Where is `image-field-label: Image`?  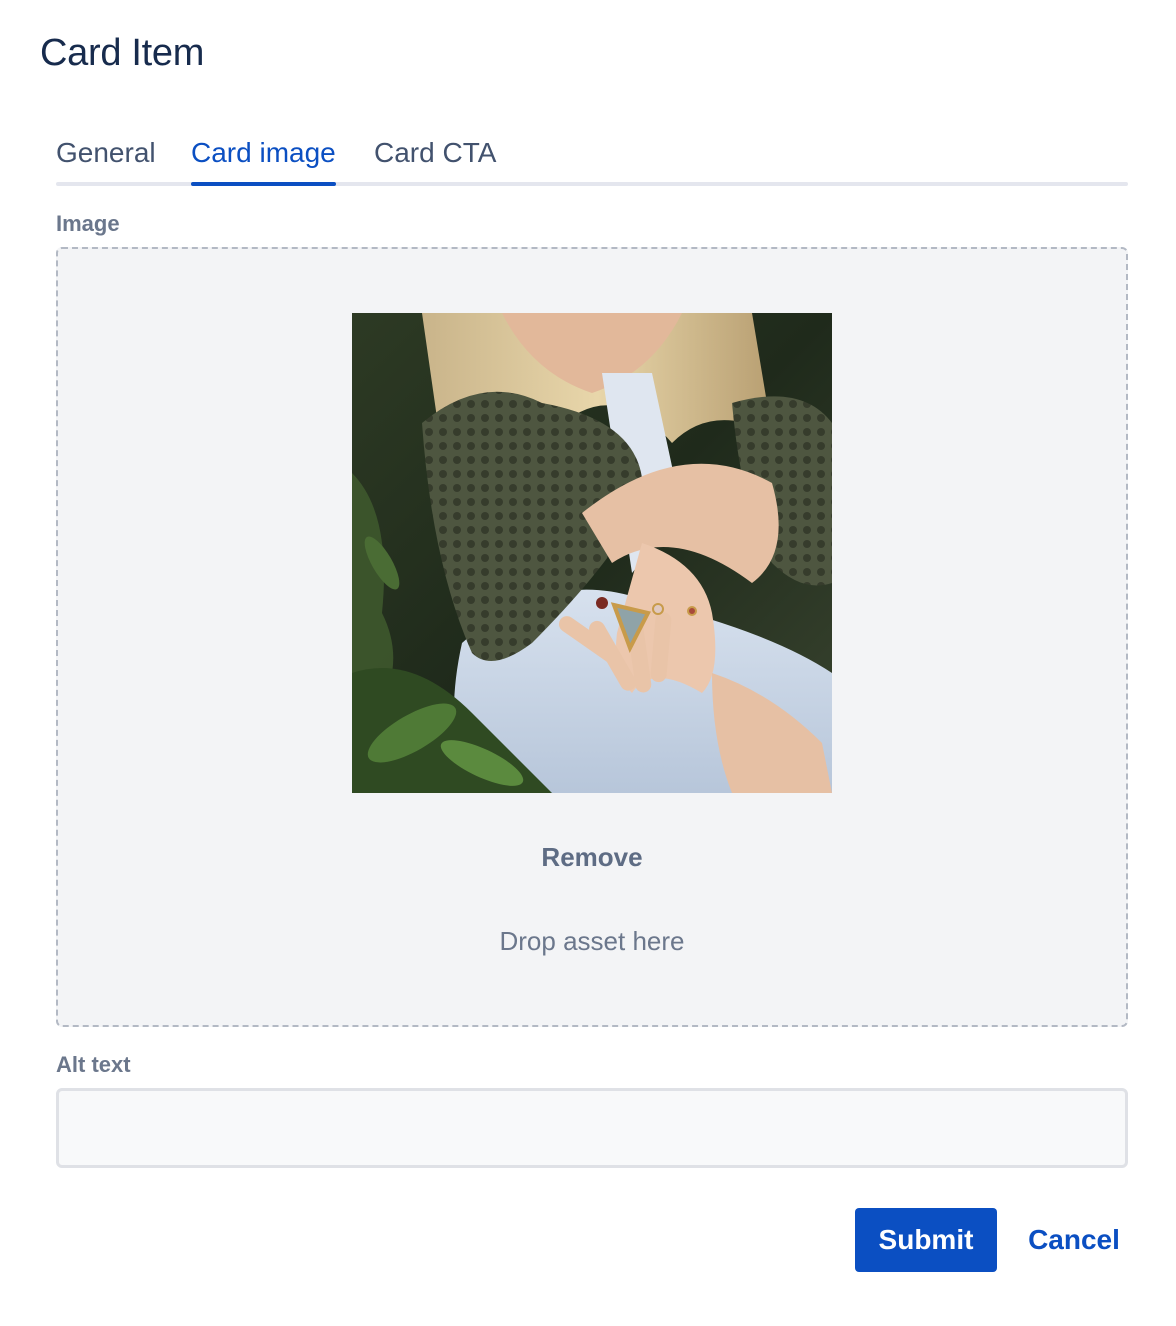
image-field-label: Image is located at coordinates (88, 223).